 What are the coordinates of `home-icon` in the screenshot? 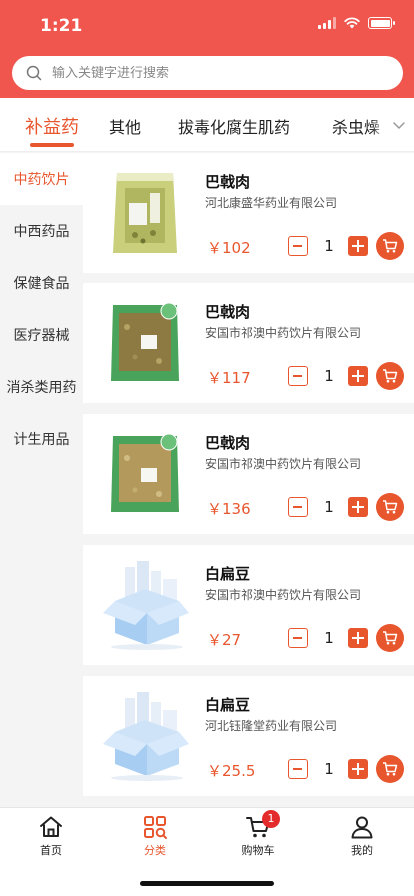 It's located at (51, 826).